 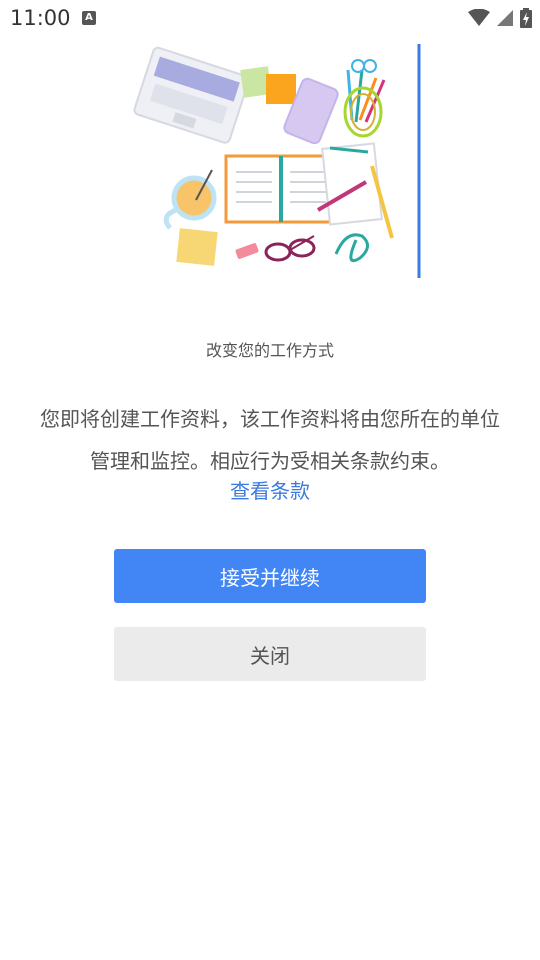 I want to click on status-icons, so click(x=500, y=18).